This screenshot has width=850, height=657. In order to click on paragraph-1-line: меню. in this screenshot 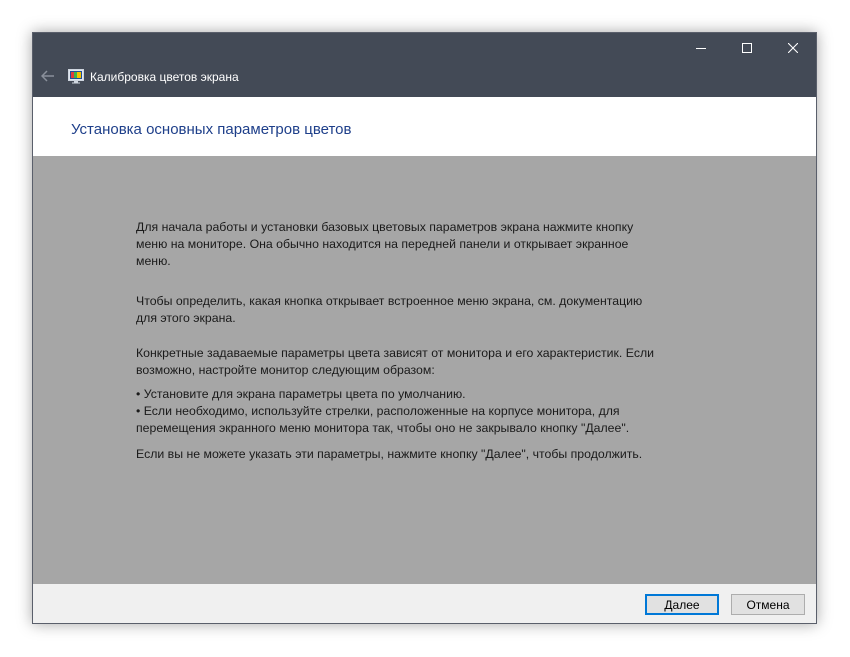, I will do `click(153, 261)`.